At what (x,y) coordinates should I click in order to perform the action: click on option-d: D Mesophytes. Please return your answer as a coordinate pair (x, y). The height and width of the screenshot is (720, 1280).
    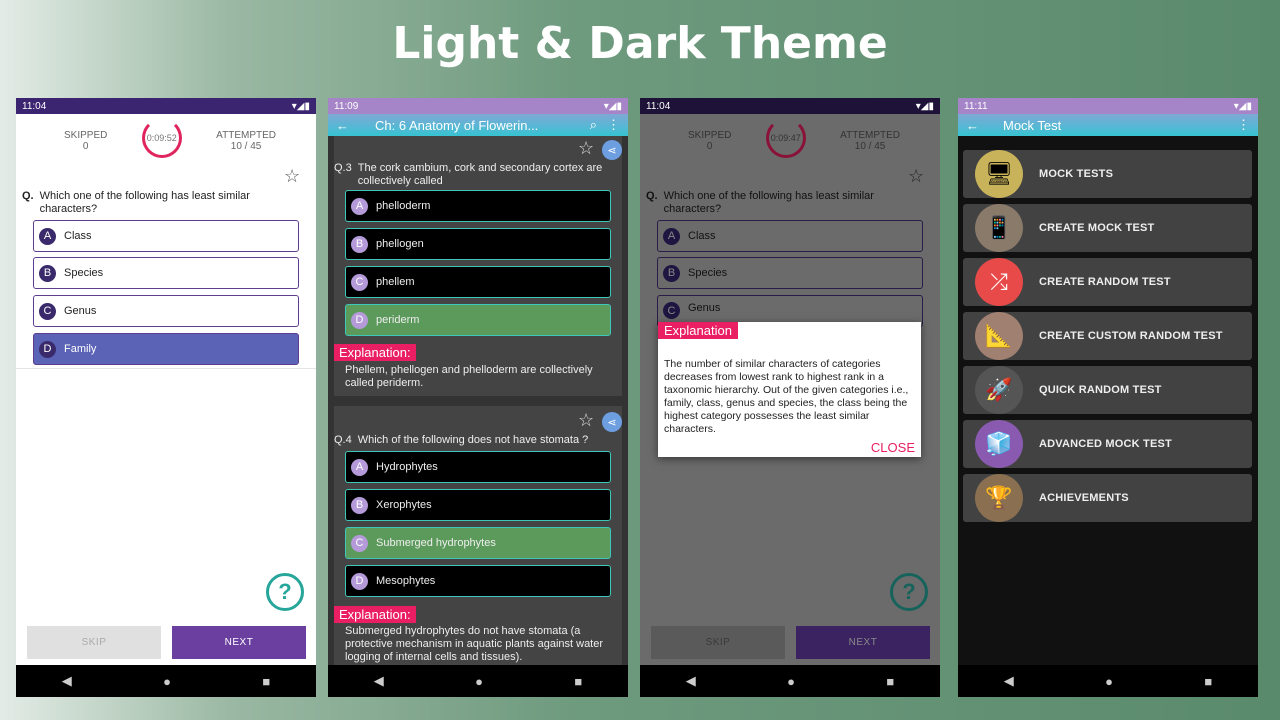
    Looking at the image, I should click on (478, 581).